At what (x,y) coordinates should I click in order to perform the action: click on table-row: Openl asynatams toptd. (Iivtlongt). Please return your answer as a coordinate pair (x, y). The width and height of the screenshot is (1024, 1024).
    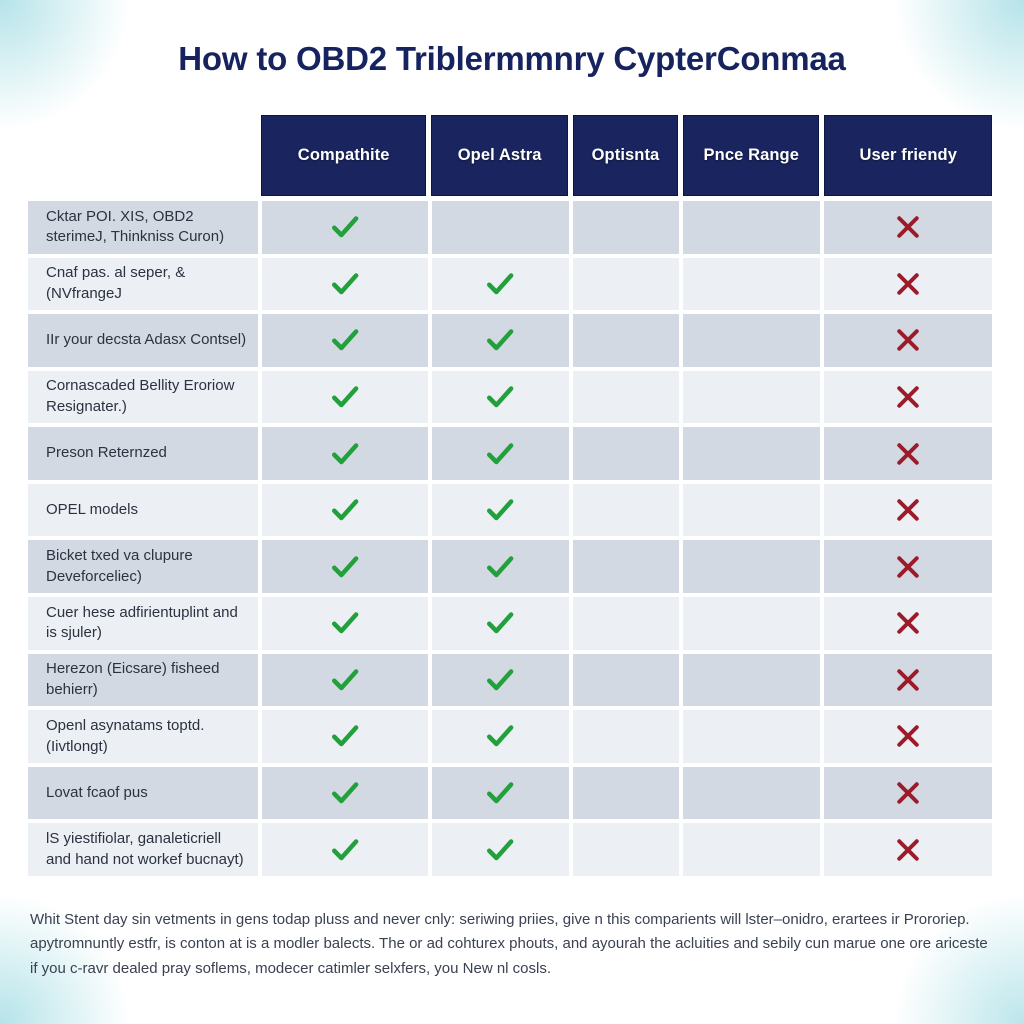
    Looking at the image, I should click on (510, 736).